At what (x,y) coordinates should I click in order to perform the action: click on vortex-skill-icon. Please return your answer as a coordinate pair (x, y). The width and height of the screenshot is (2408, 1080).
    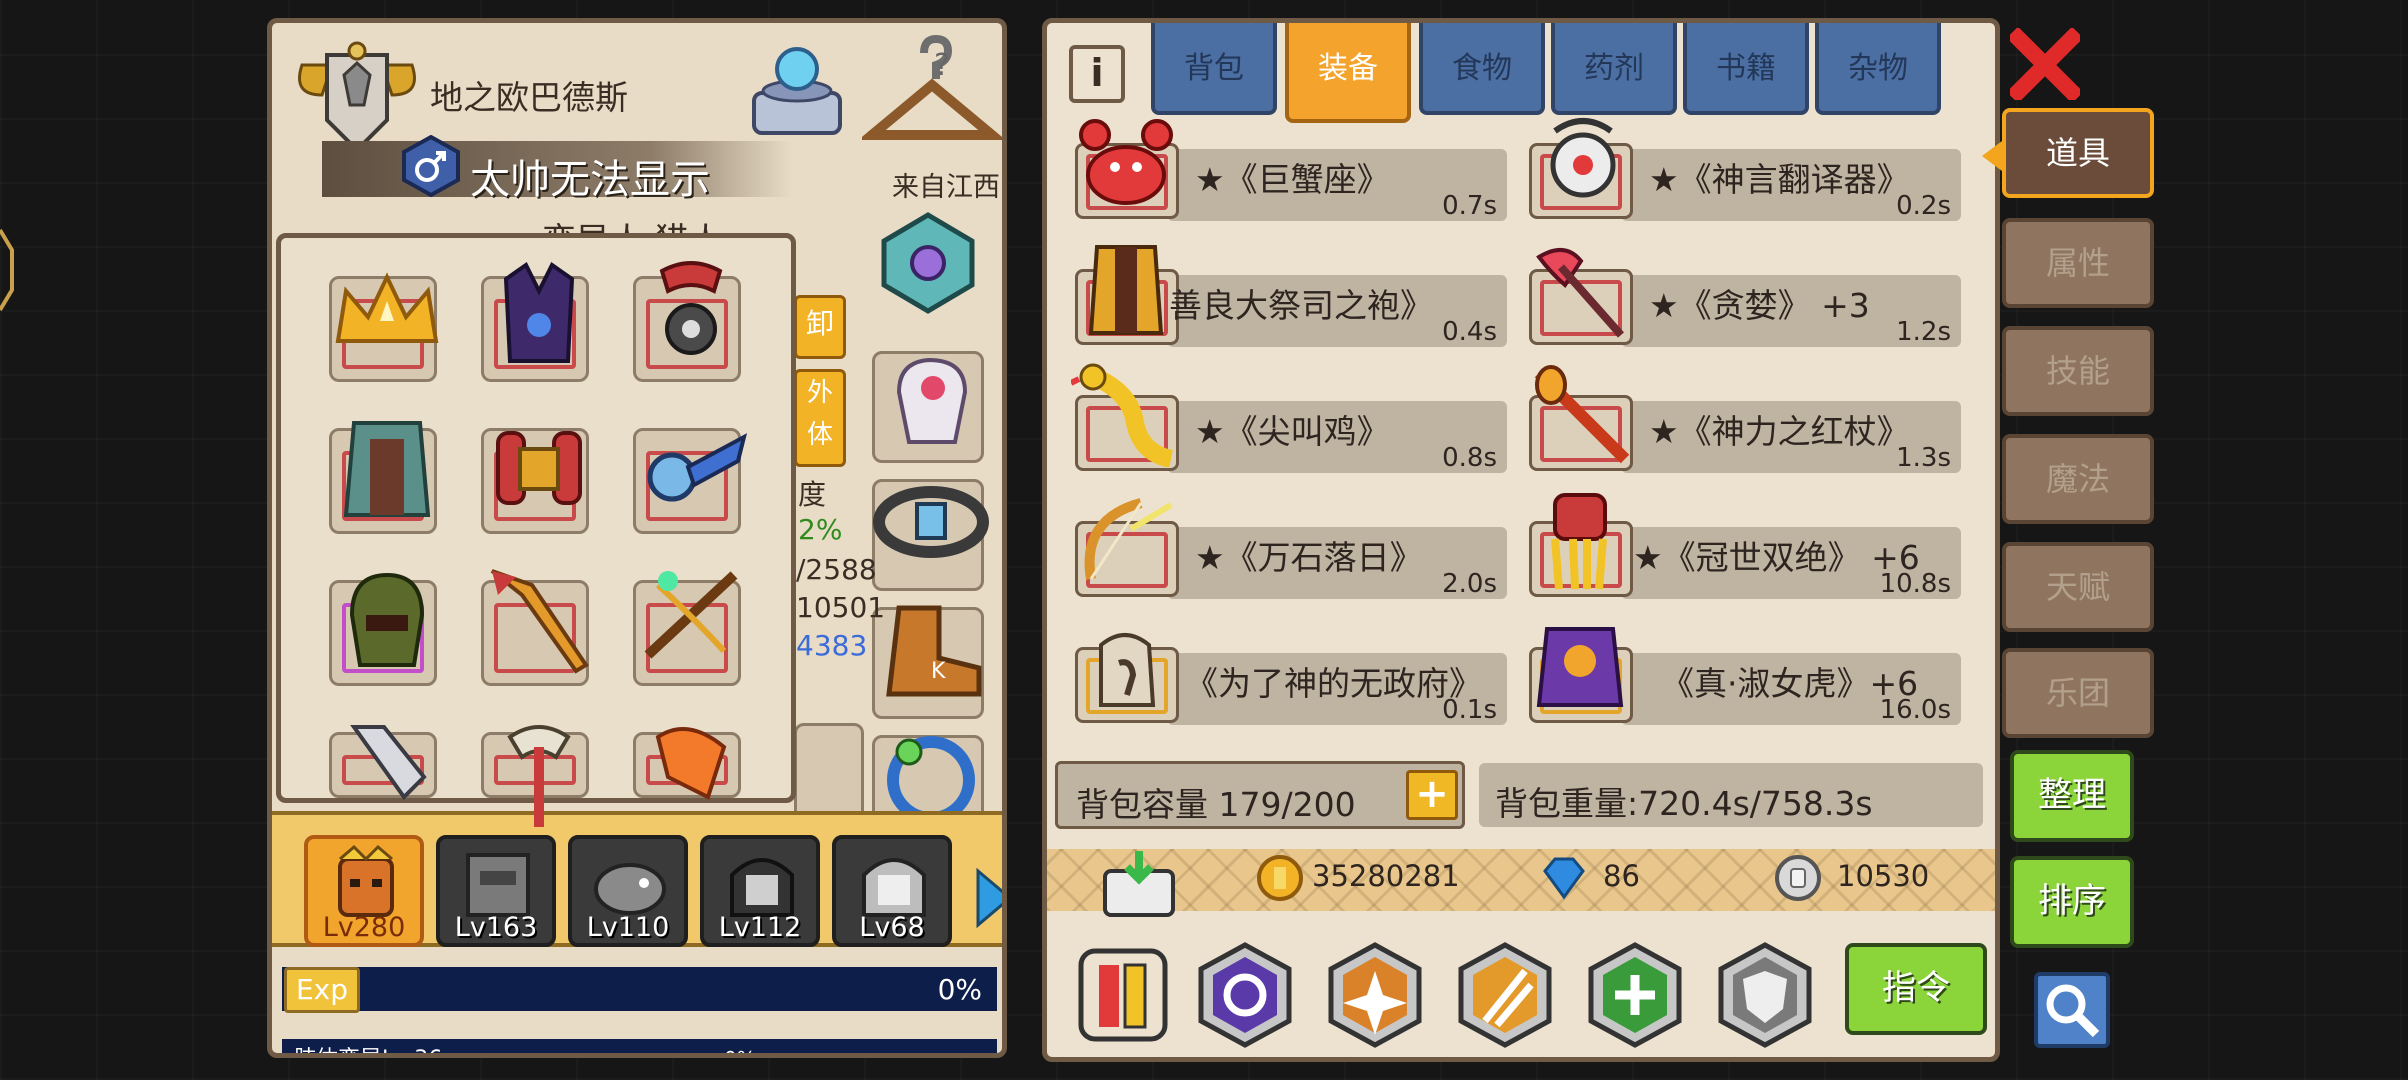
    Looking at the image, I should click on (1245, 995).